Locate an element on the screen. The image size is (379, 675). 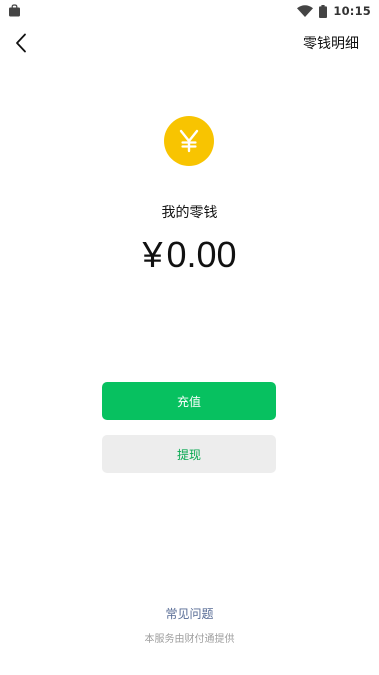
yen-coin-icon is located at coordinates (189, 141).